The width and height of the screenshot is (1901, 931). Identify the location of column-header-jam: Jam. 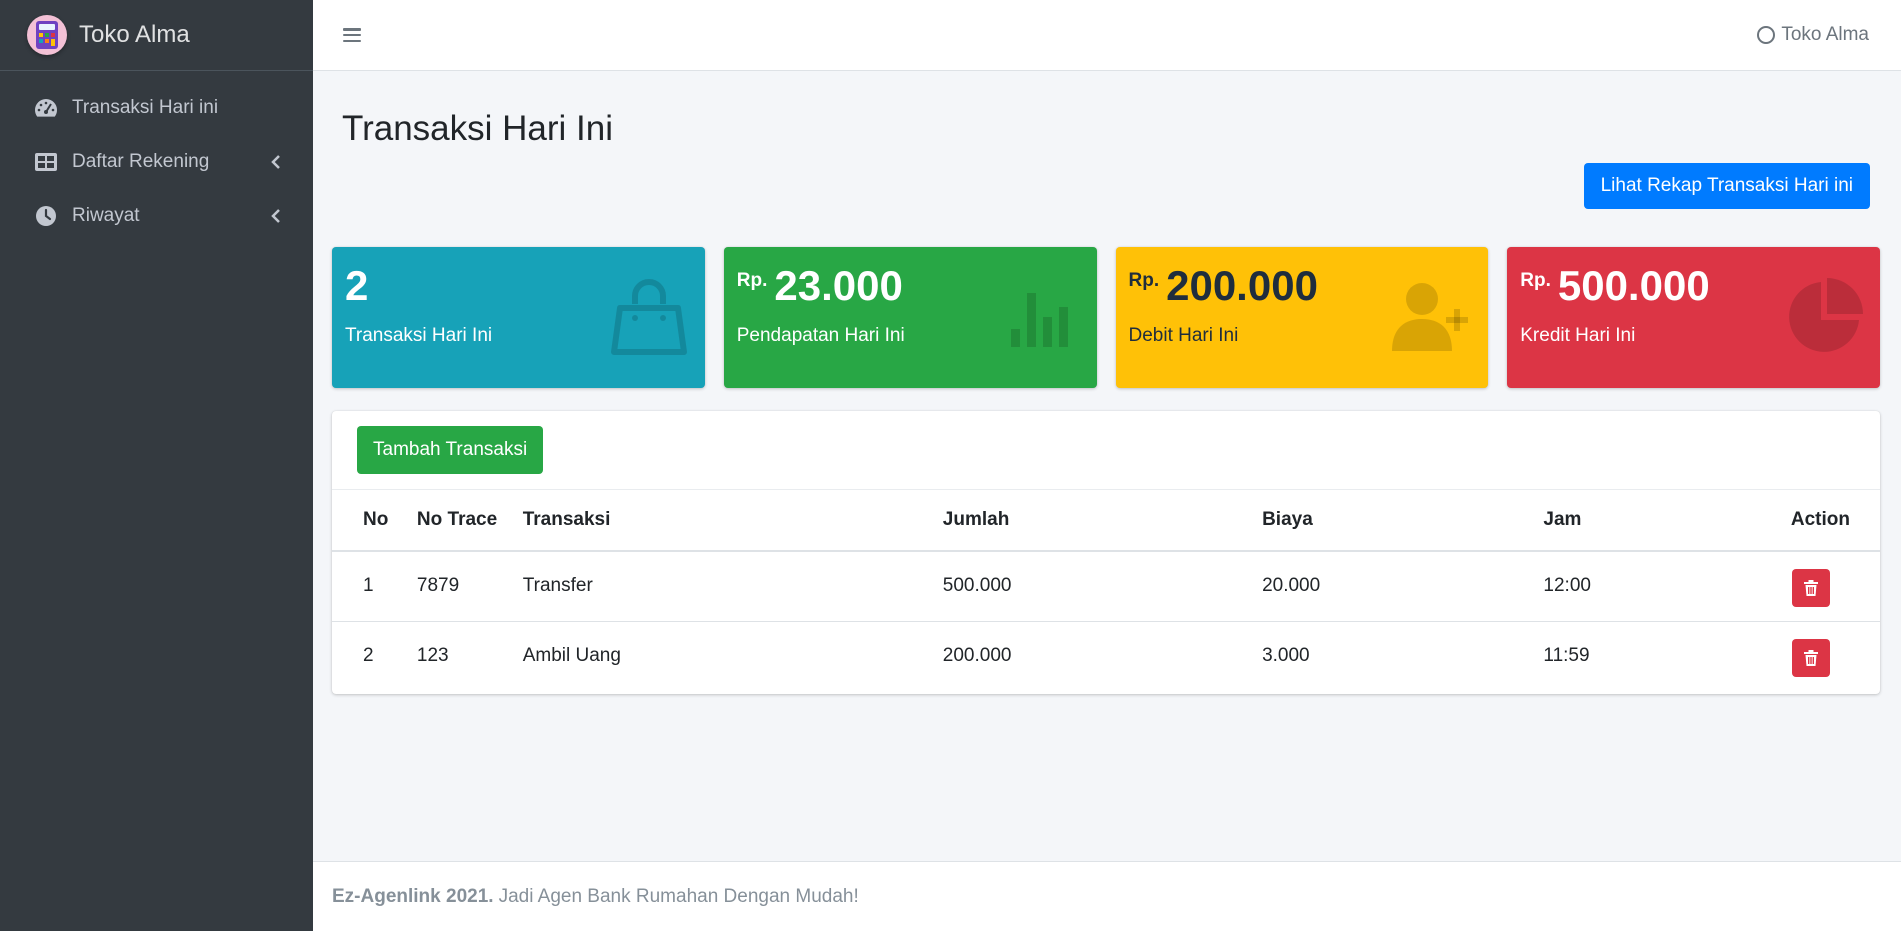
(1667, 521).